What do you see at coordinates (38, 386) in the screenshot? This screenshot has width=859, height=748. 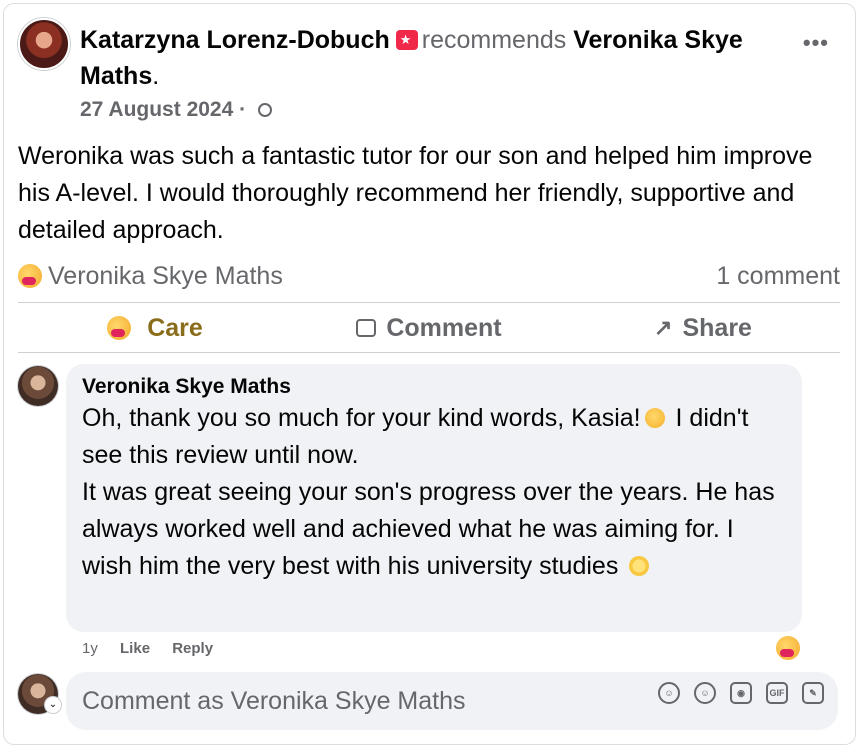 I see `commenter-avatar` at bounding box center [38, 386].